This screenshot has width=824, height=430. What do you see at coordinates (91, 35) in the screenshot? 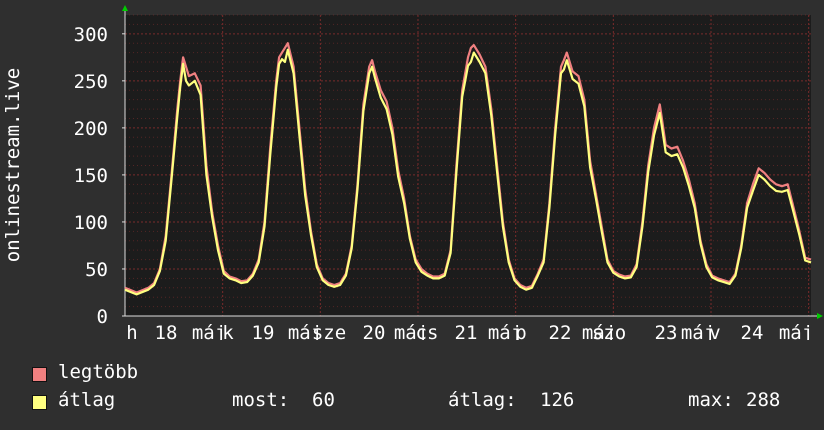
I see `y-tick-label: 300` at bounding box center [91, 35].